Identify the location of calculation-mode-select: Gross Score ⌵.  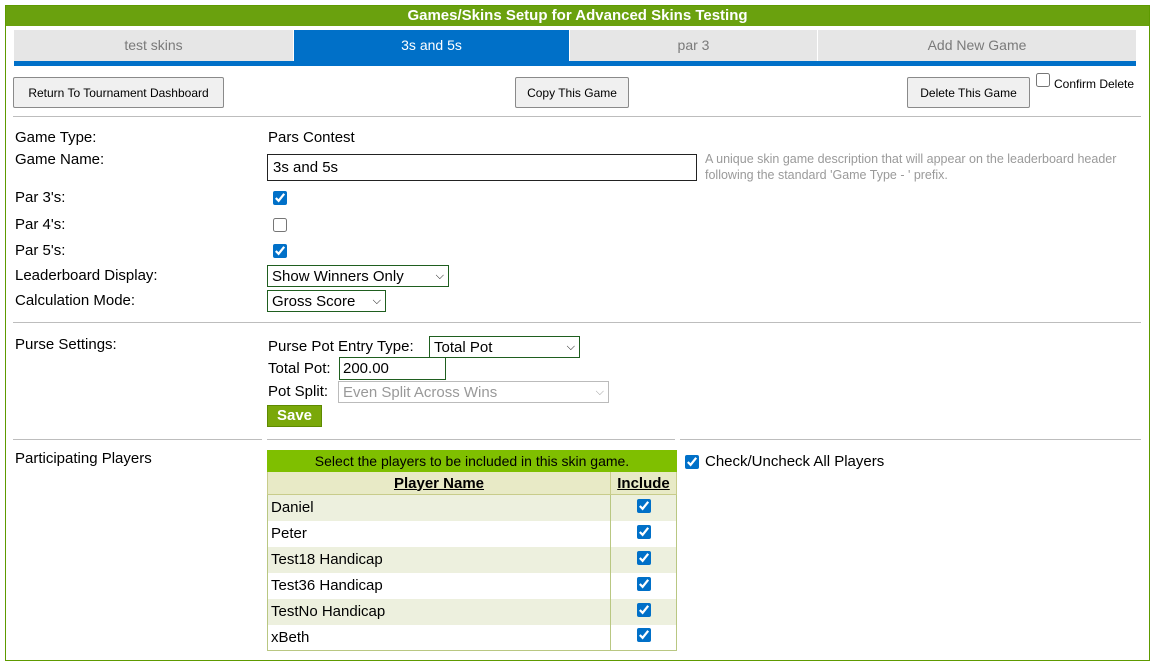
(326, 301).